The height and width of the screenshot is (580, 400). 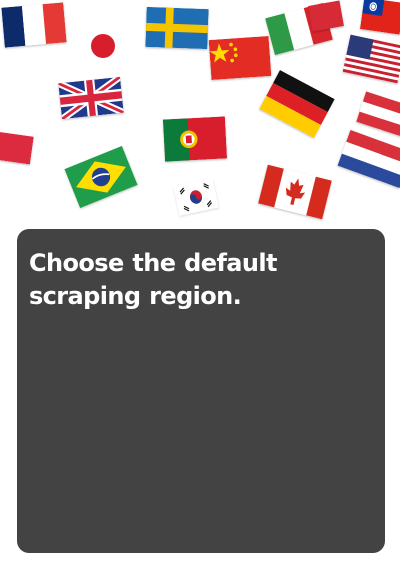 What do you see at coordinates (101, 177) in the screenshot?
I see `brazil-flag` at bounding box center [101, 177].